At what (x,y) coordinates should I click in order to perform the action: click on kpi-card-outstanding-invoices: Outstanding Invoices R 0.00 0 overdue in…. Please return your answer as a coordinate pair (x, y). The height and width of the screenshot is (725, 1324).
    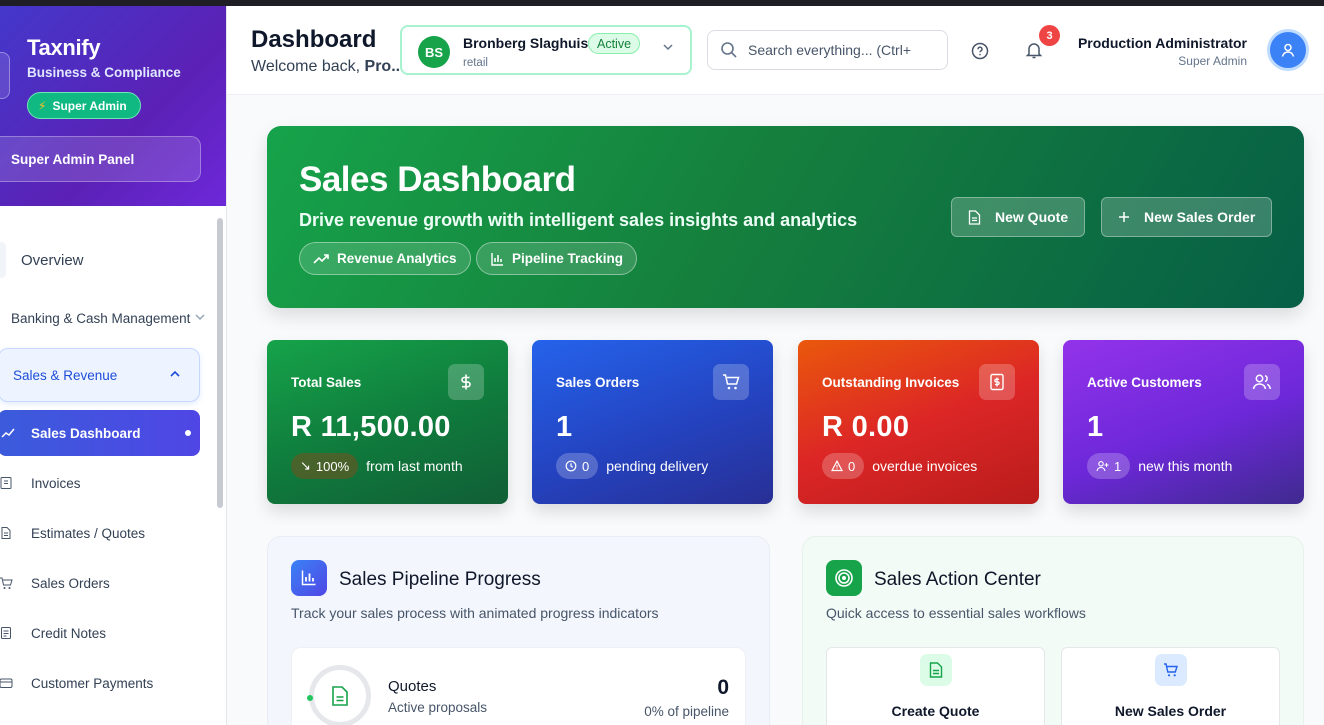
    Looking at the image, I should click on (918, 422).